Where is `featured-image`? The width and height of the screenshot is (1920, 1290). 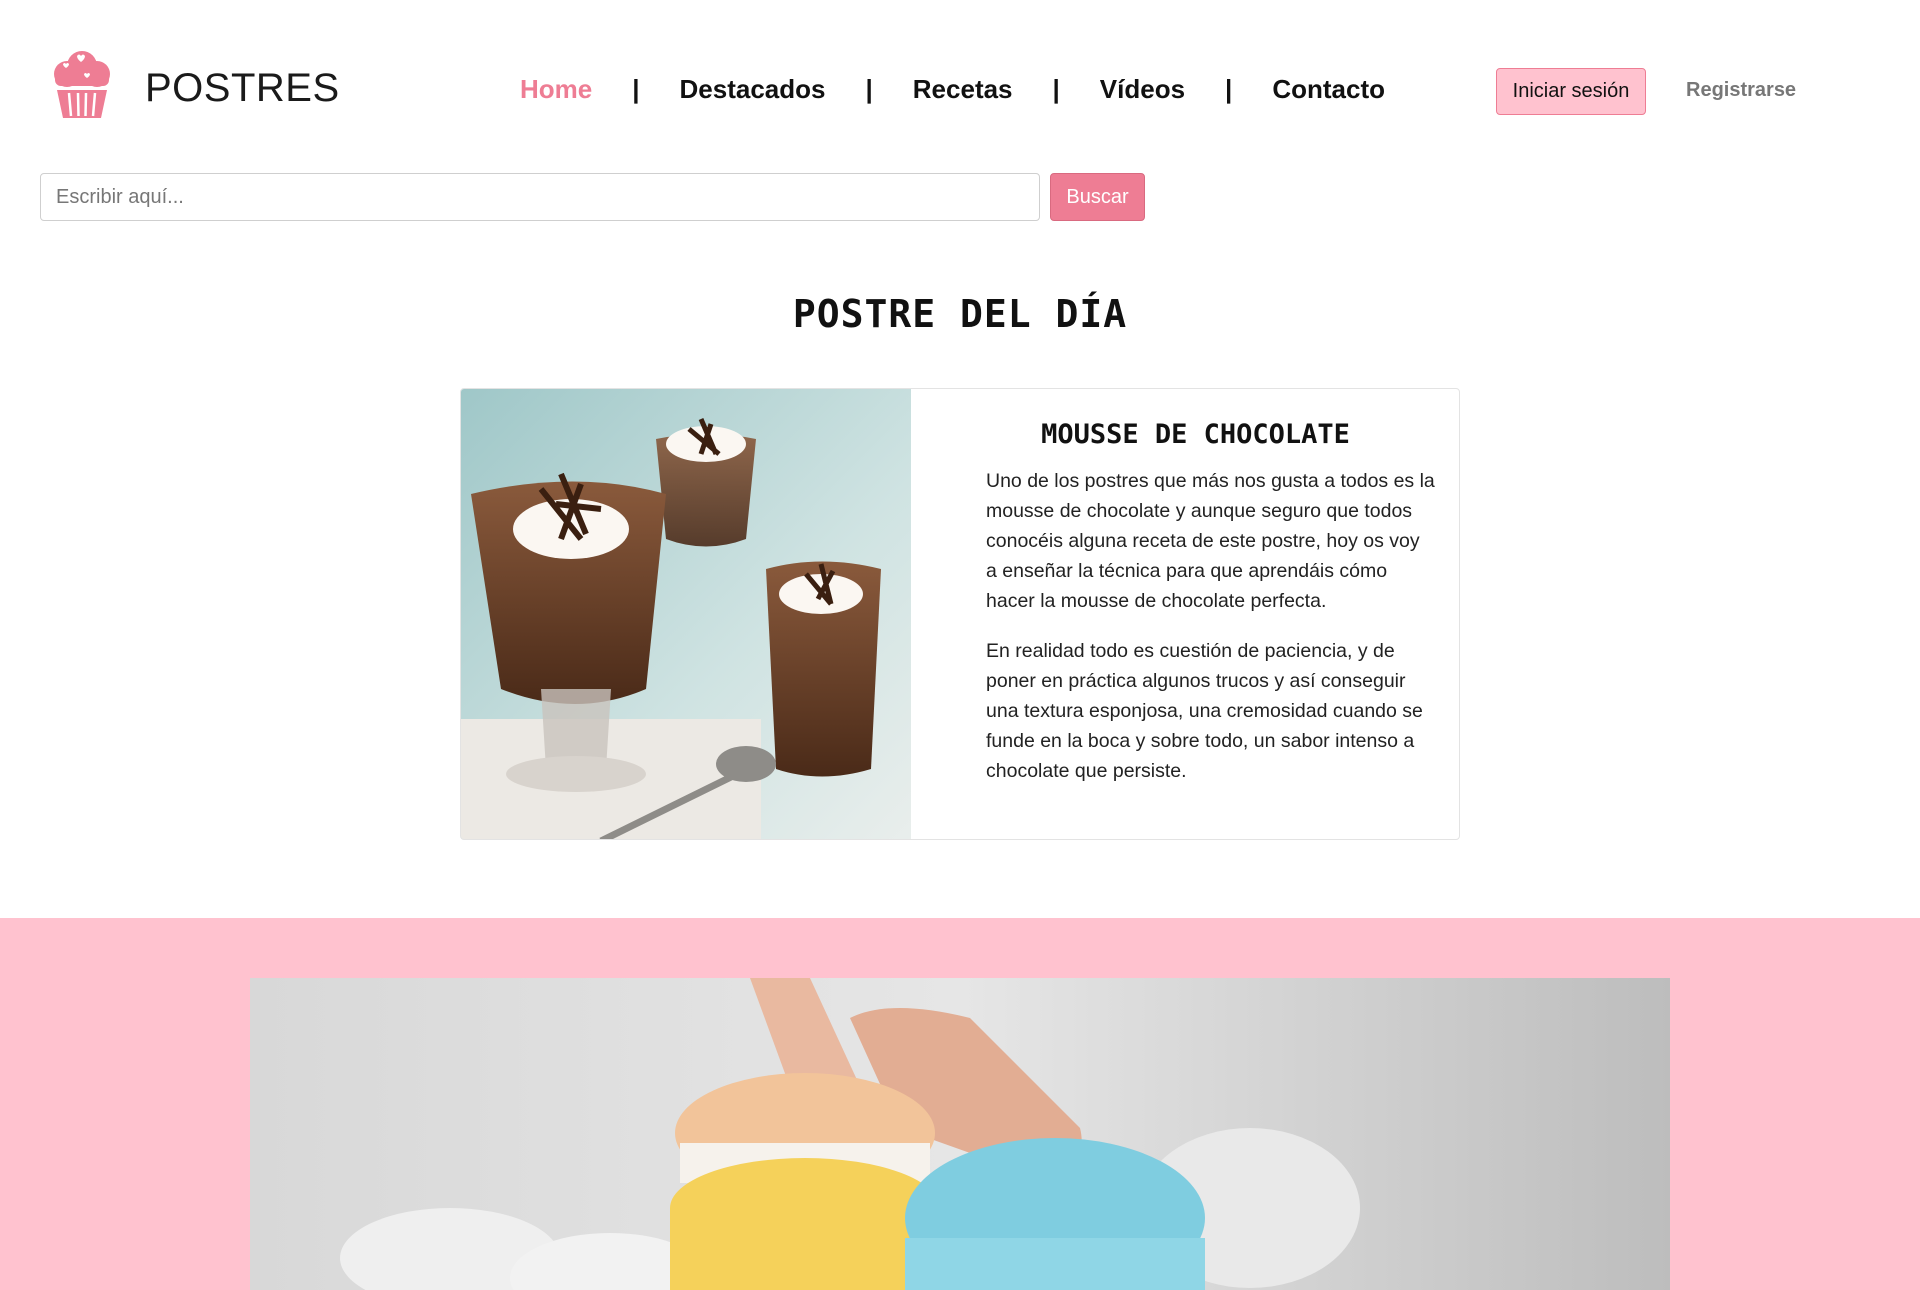
featured-image is located at coordinates (686, 614).